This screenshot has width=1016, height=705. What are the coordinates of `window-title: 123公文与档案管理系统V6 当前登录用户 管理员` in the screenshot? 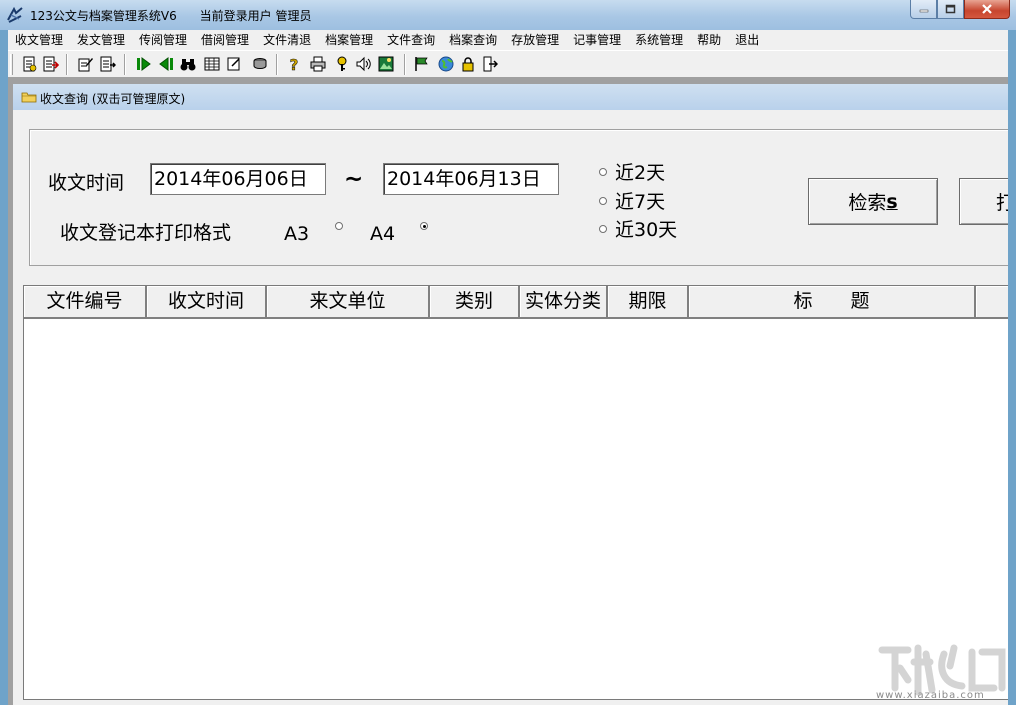 It's located at (171, 15).